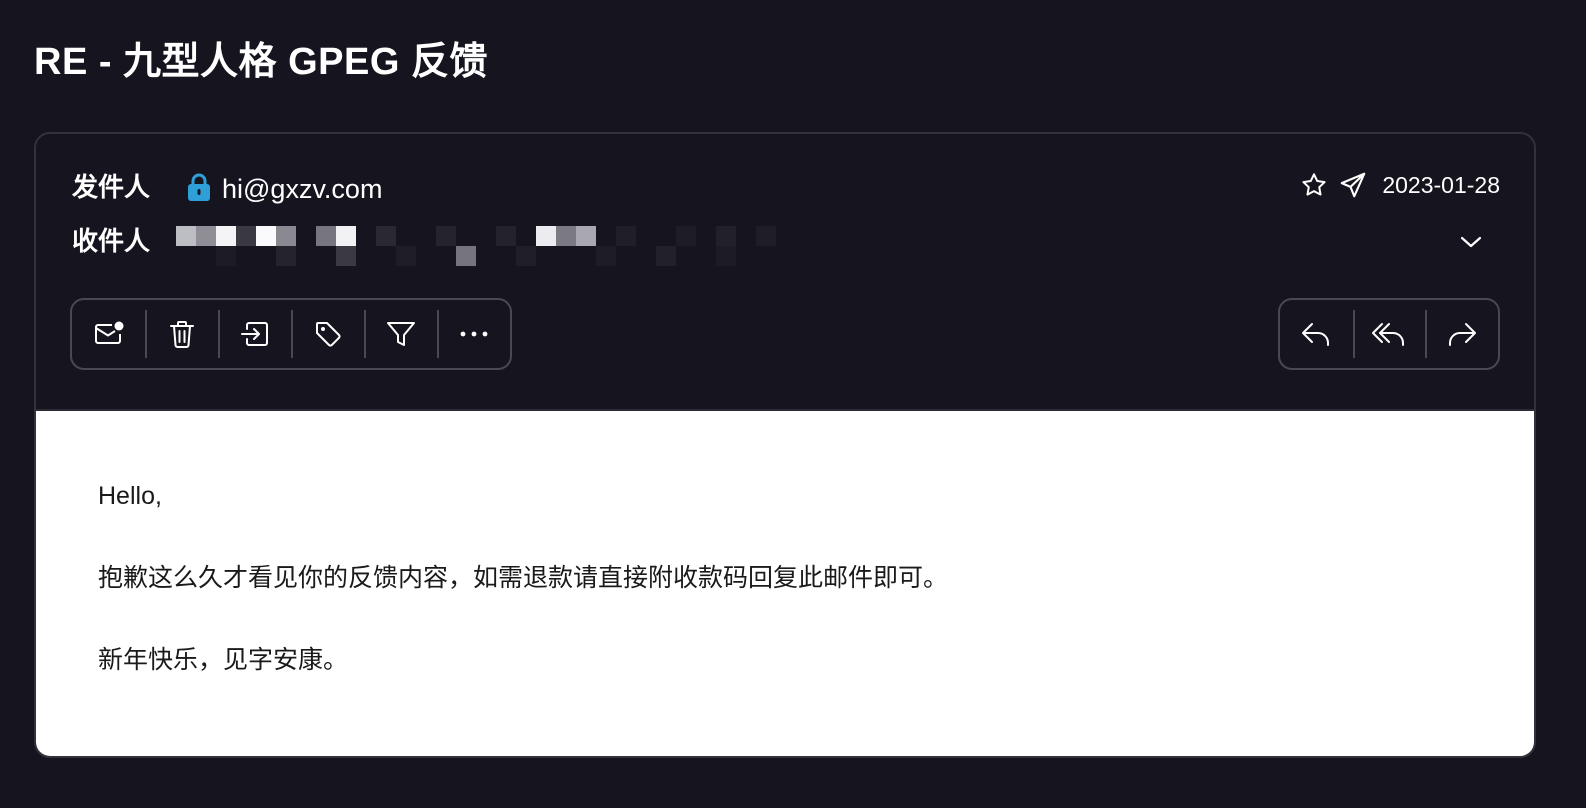 The width and height of the screenshot is (1586, 808). What do you see at coordinates (130, 496) in the screenshot?
I see `body-greeting: Hello,` at bounding box center [130, 496].